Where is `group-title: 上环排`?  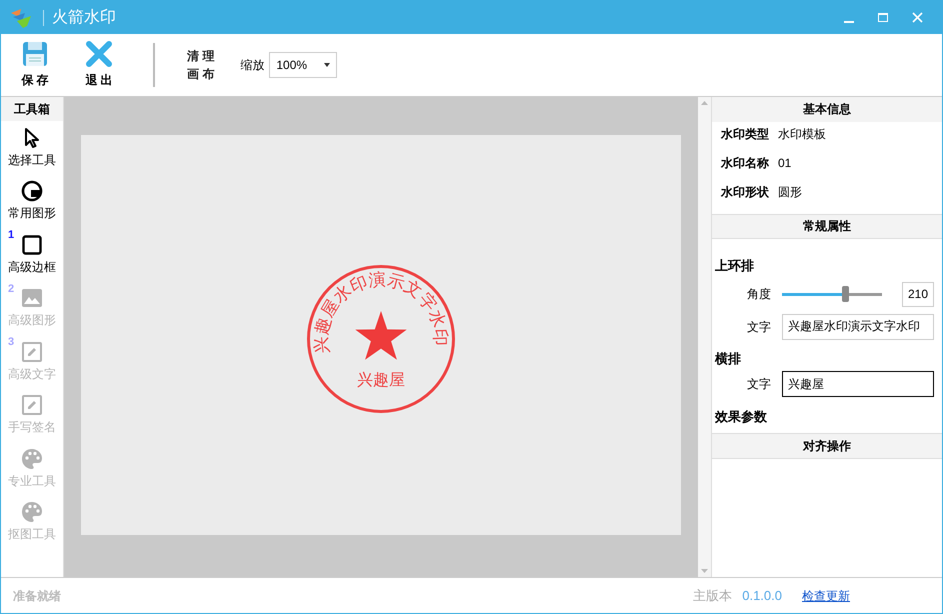 group-title: 上环排 is located at coordinates (735, 266).